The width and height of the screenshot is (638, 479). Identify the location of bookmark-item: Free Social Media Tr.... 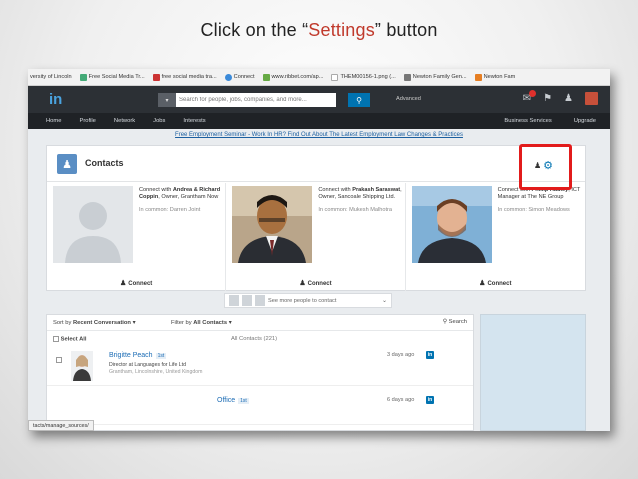
(112, 77).